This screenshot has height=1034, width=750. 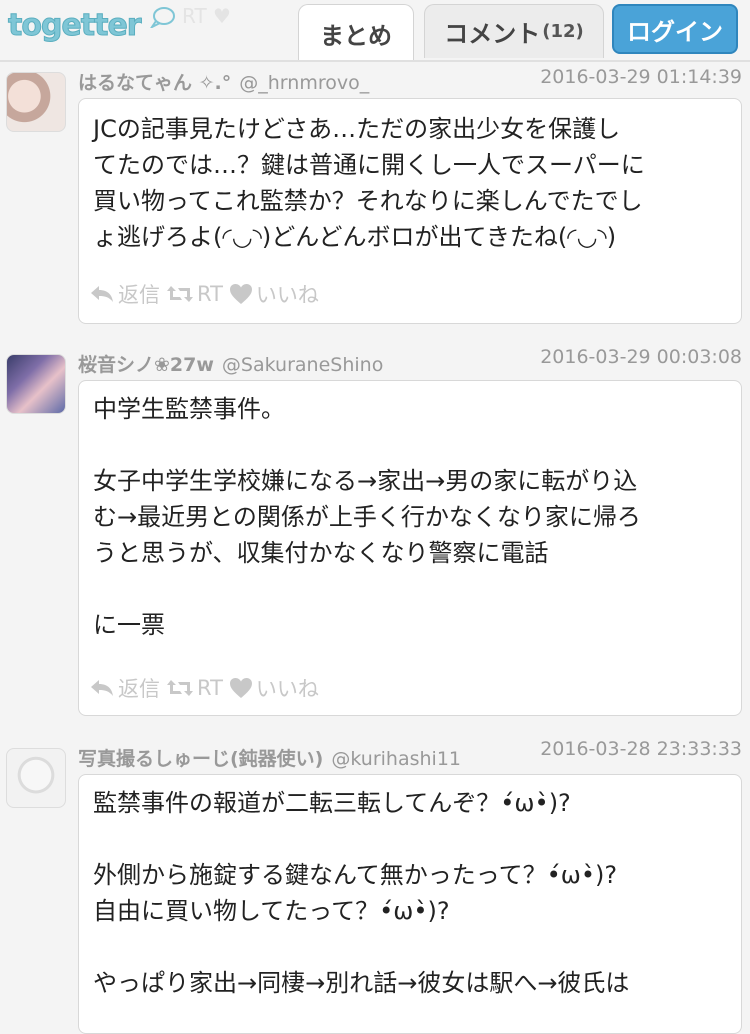 What do you see at coordinates (641, 749) in the screenshot?
I see `tweet-date: 2016-03-28 23:33:33` at bounding box center [641, 749].